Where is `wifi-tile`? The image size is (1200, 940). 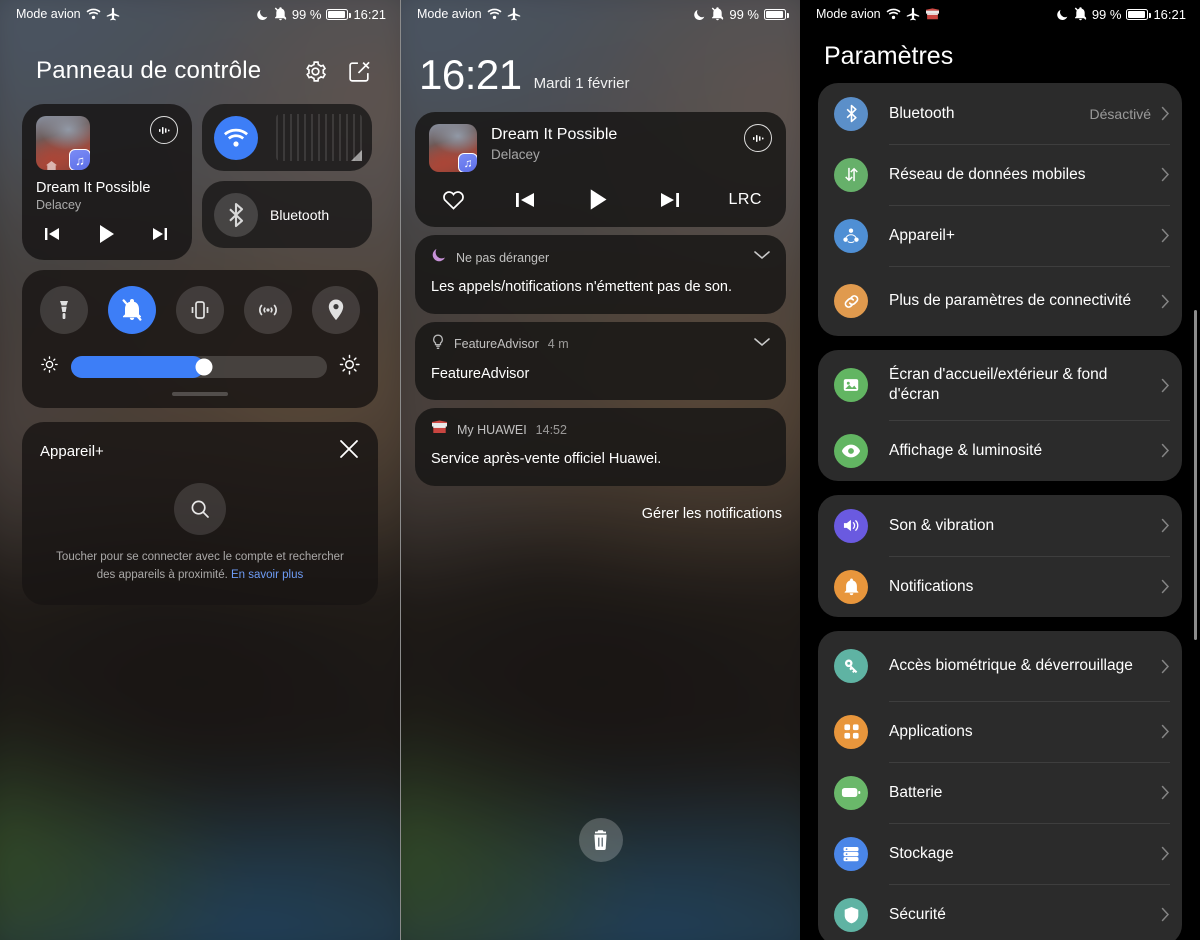 wifi-tile is located at coordinates (287, 137).